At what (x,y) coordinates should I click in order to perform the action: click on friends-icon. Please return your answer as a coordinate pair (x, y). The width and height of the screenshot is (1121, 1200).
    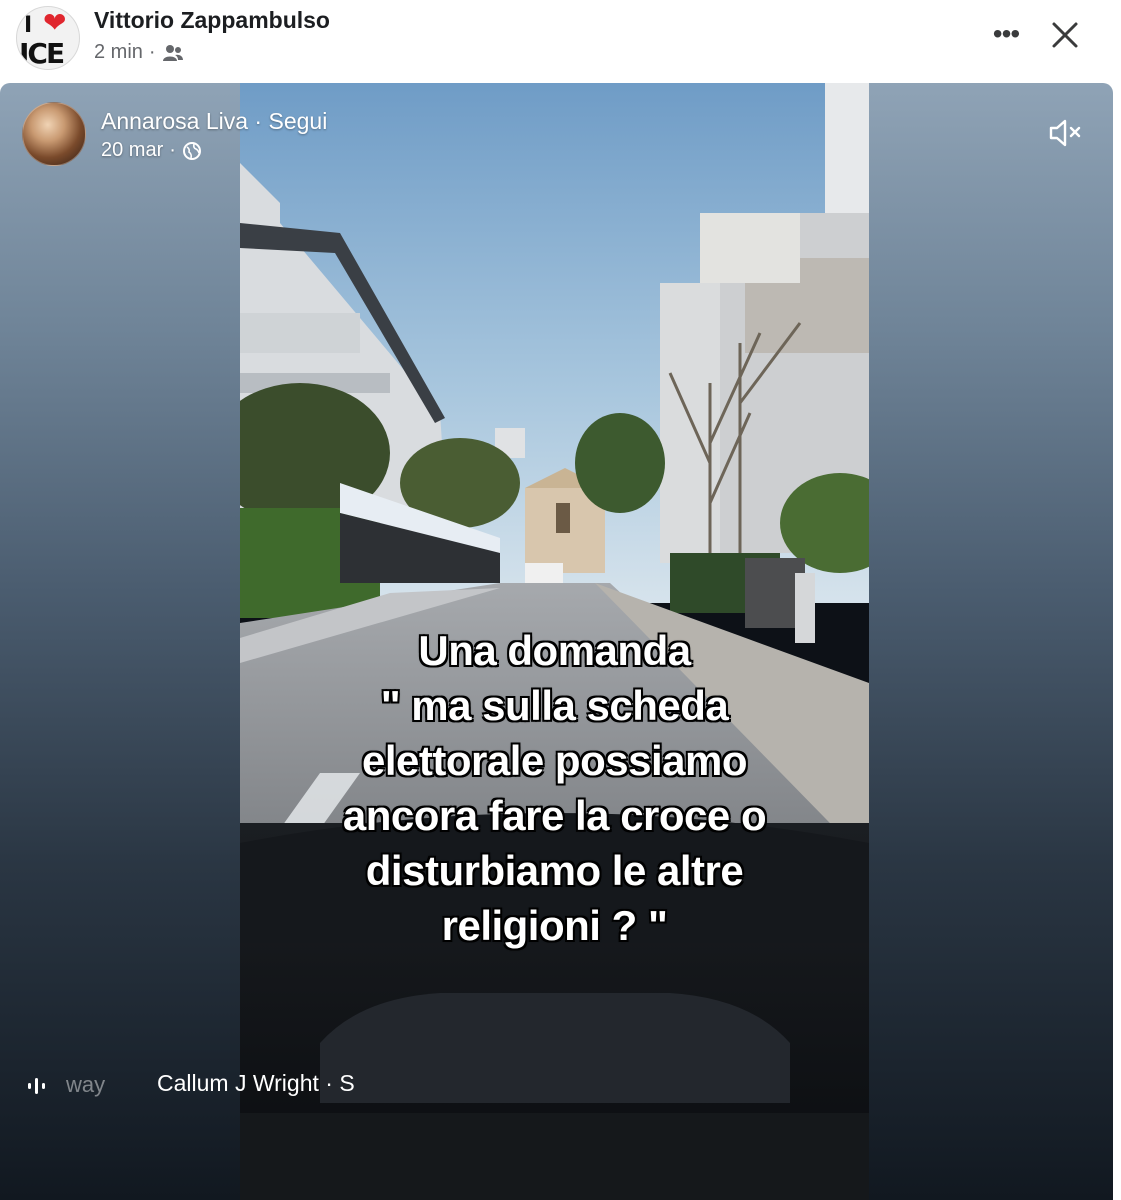
    Looking at the image, I should click on (172, 52).